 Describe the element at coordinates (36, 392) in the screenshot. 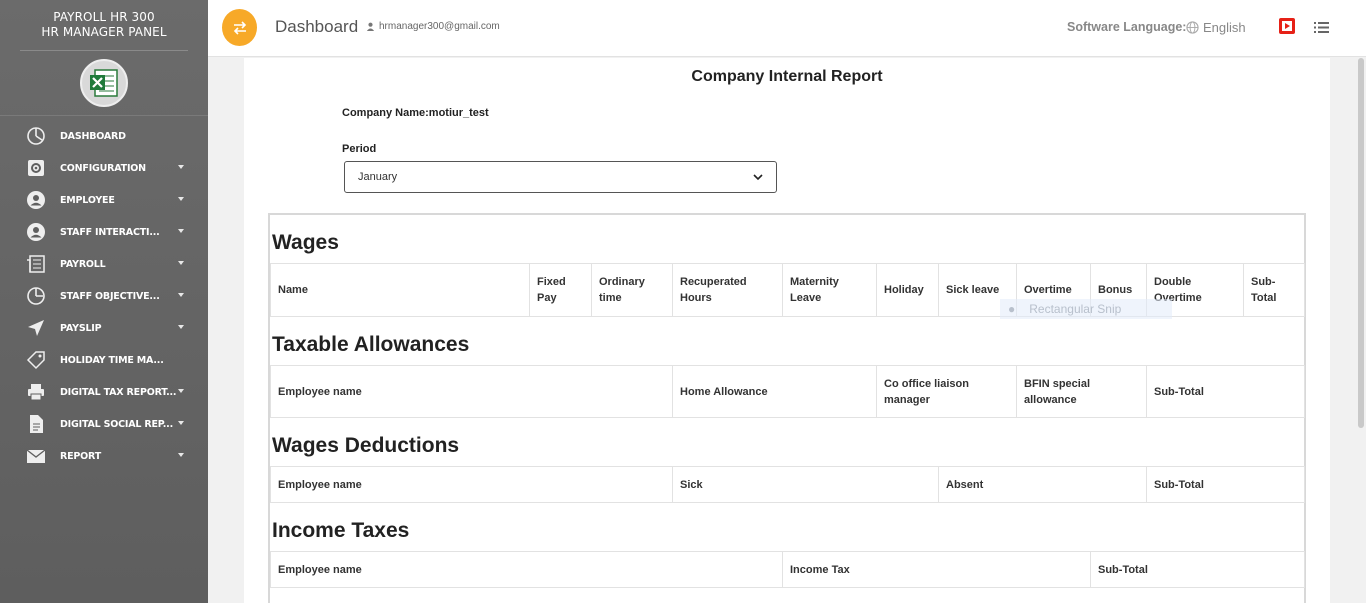

I see `printer-icon` at that location.